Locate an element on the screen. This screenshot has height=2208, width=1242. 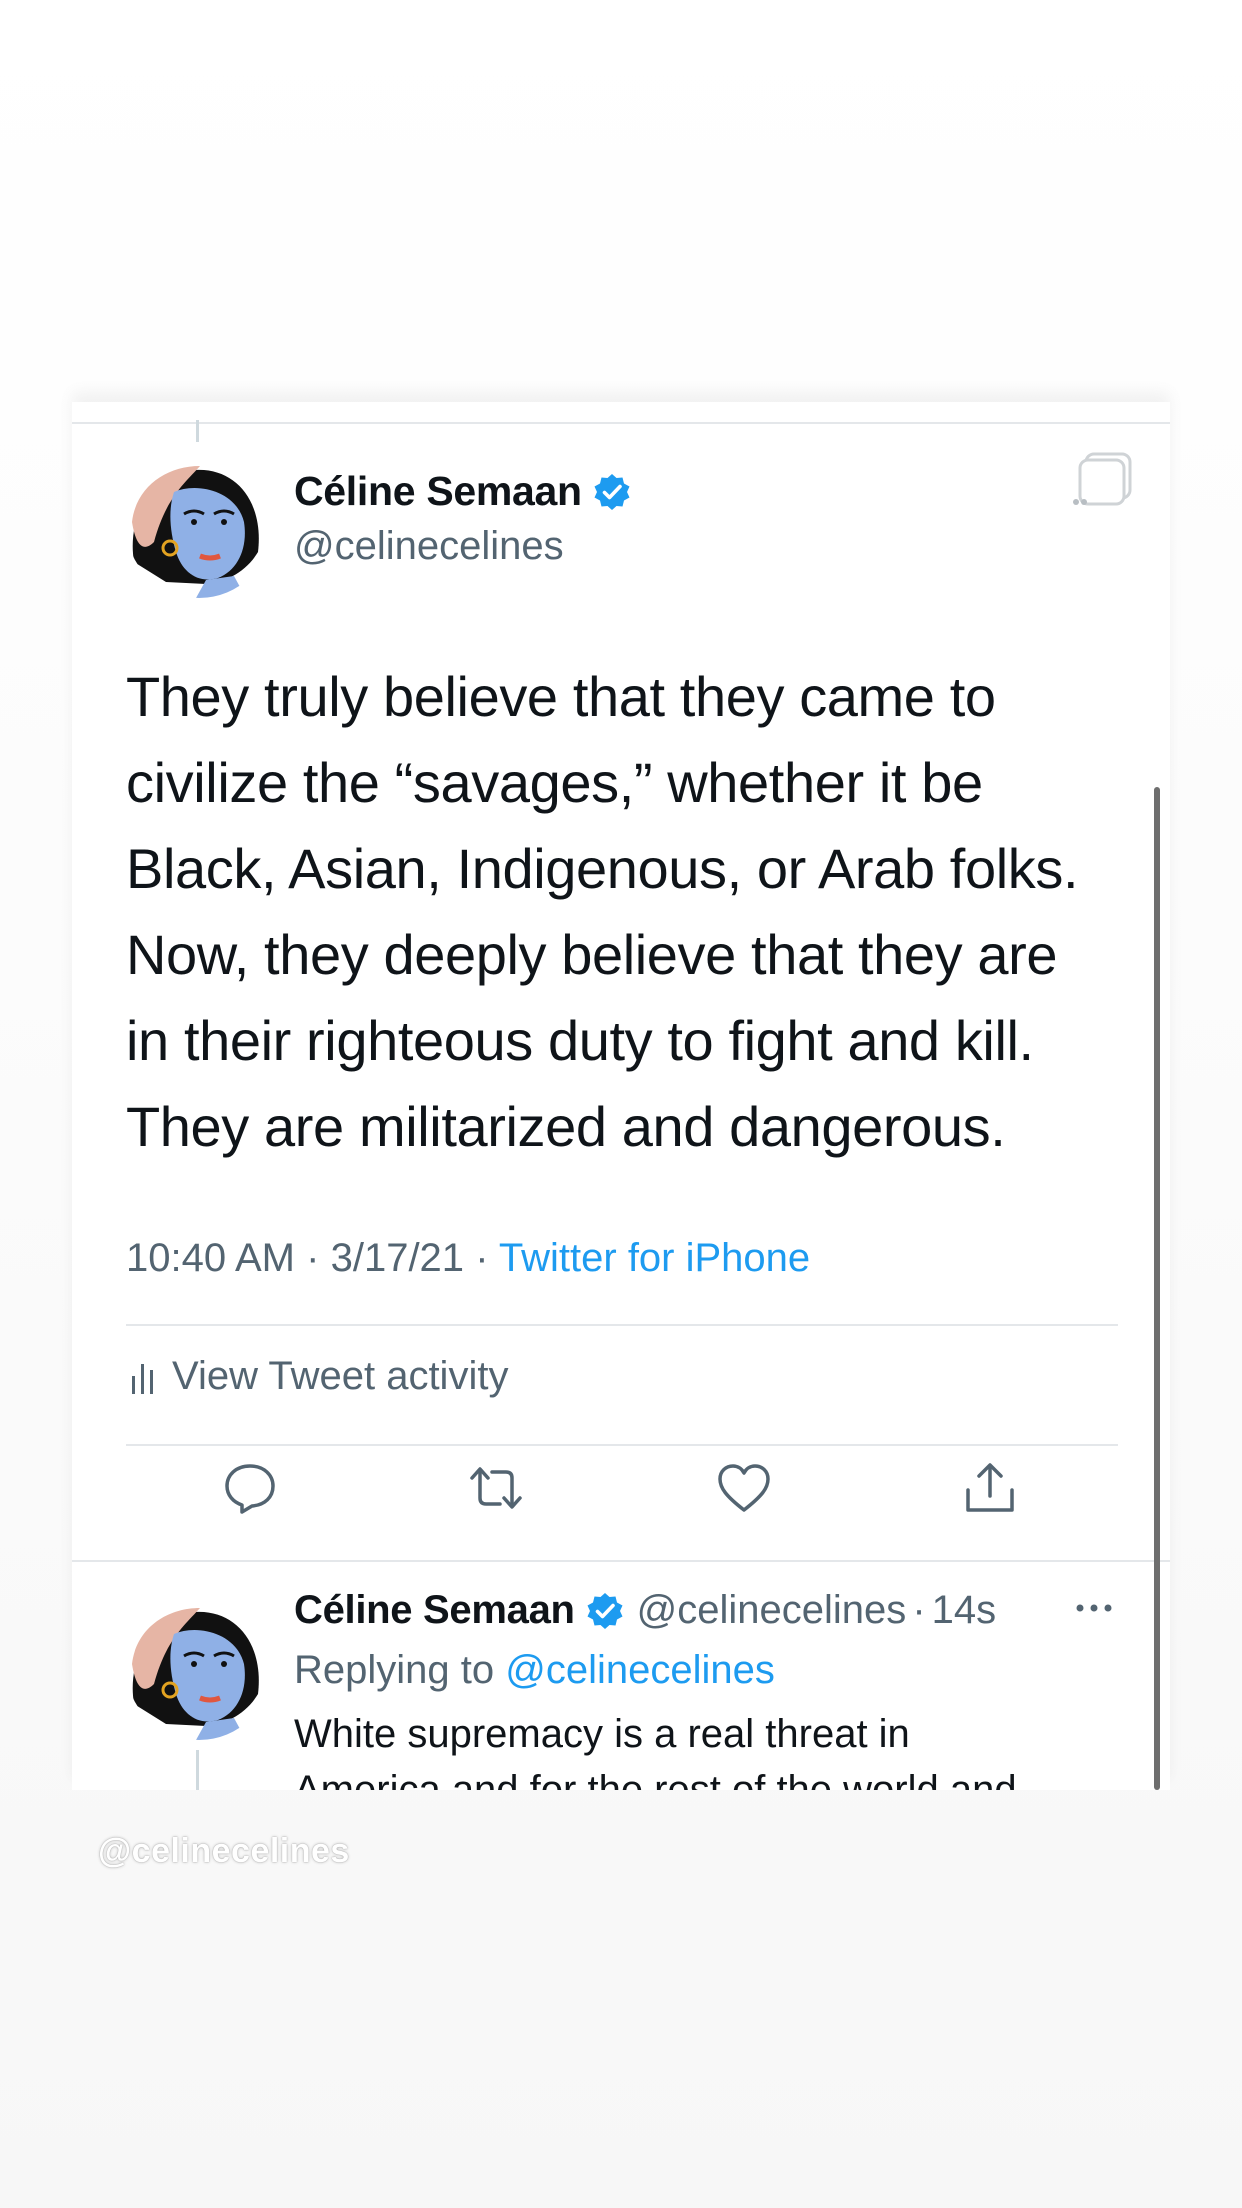
view-tweet-activity-label: View Tweet activity is located at coordinates (340, 1376).